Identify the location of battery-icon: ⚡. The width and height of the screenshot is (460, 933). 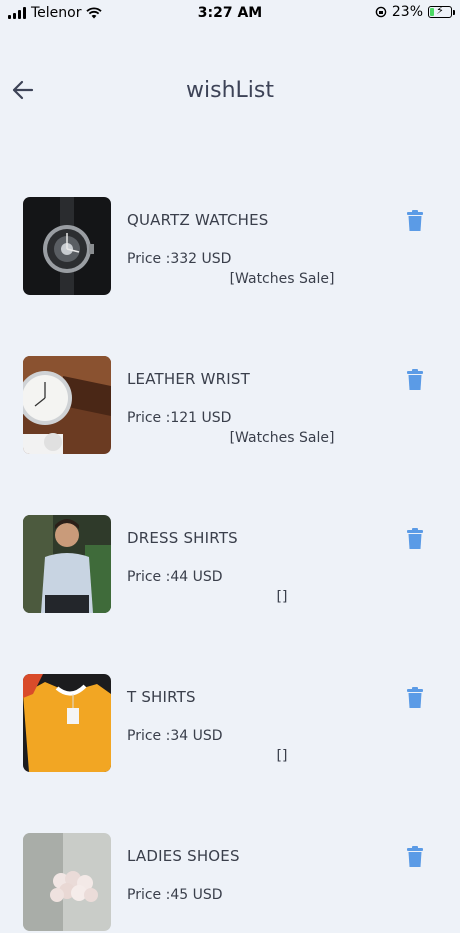
(441, 11).